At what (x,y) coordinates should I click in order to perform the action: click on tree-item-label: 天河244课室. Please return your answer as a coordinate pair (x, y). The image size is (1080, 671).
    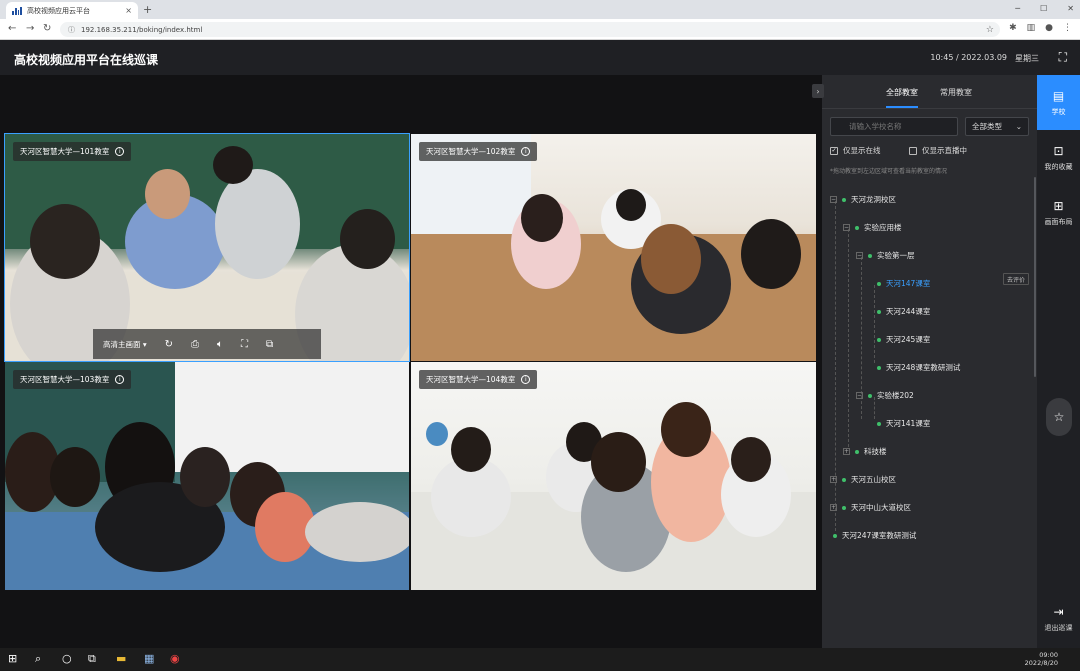
    Looking at the image, I should click on (908, 311).